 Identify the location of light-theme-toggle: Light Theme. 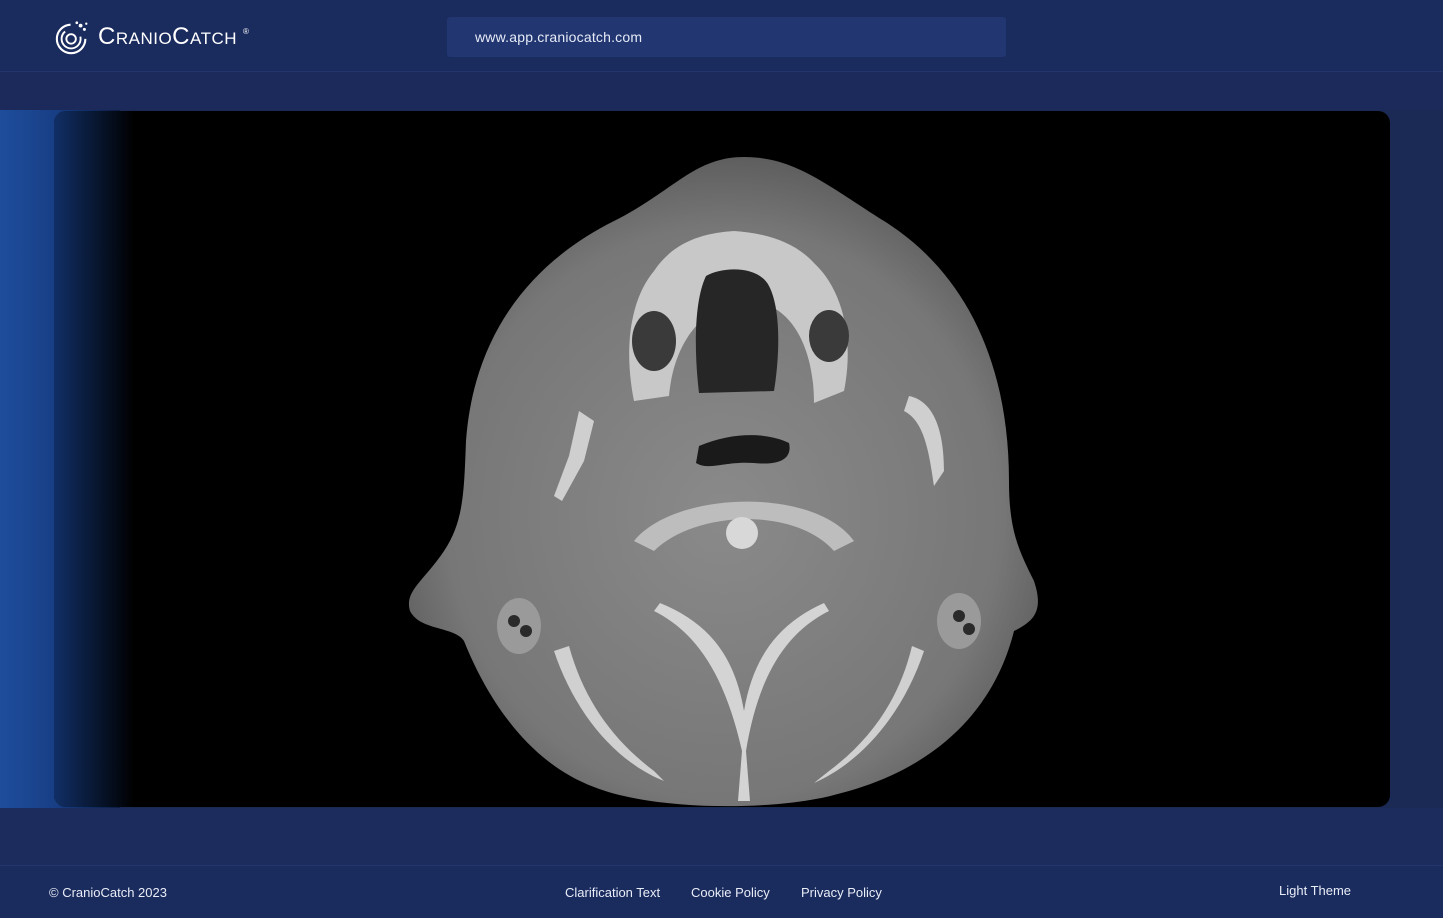
(1315, 890).